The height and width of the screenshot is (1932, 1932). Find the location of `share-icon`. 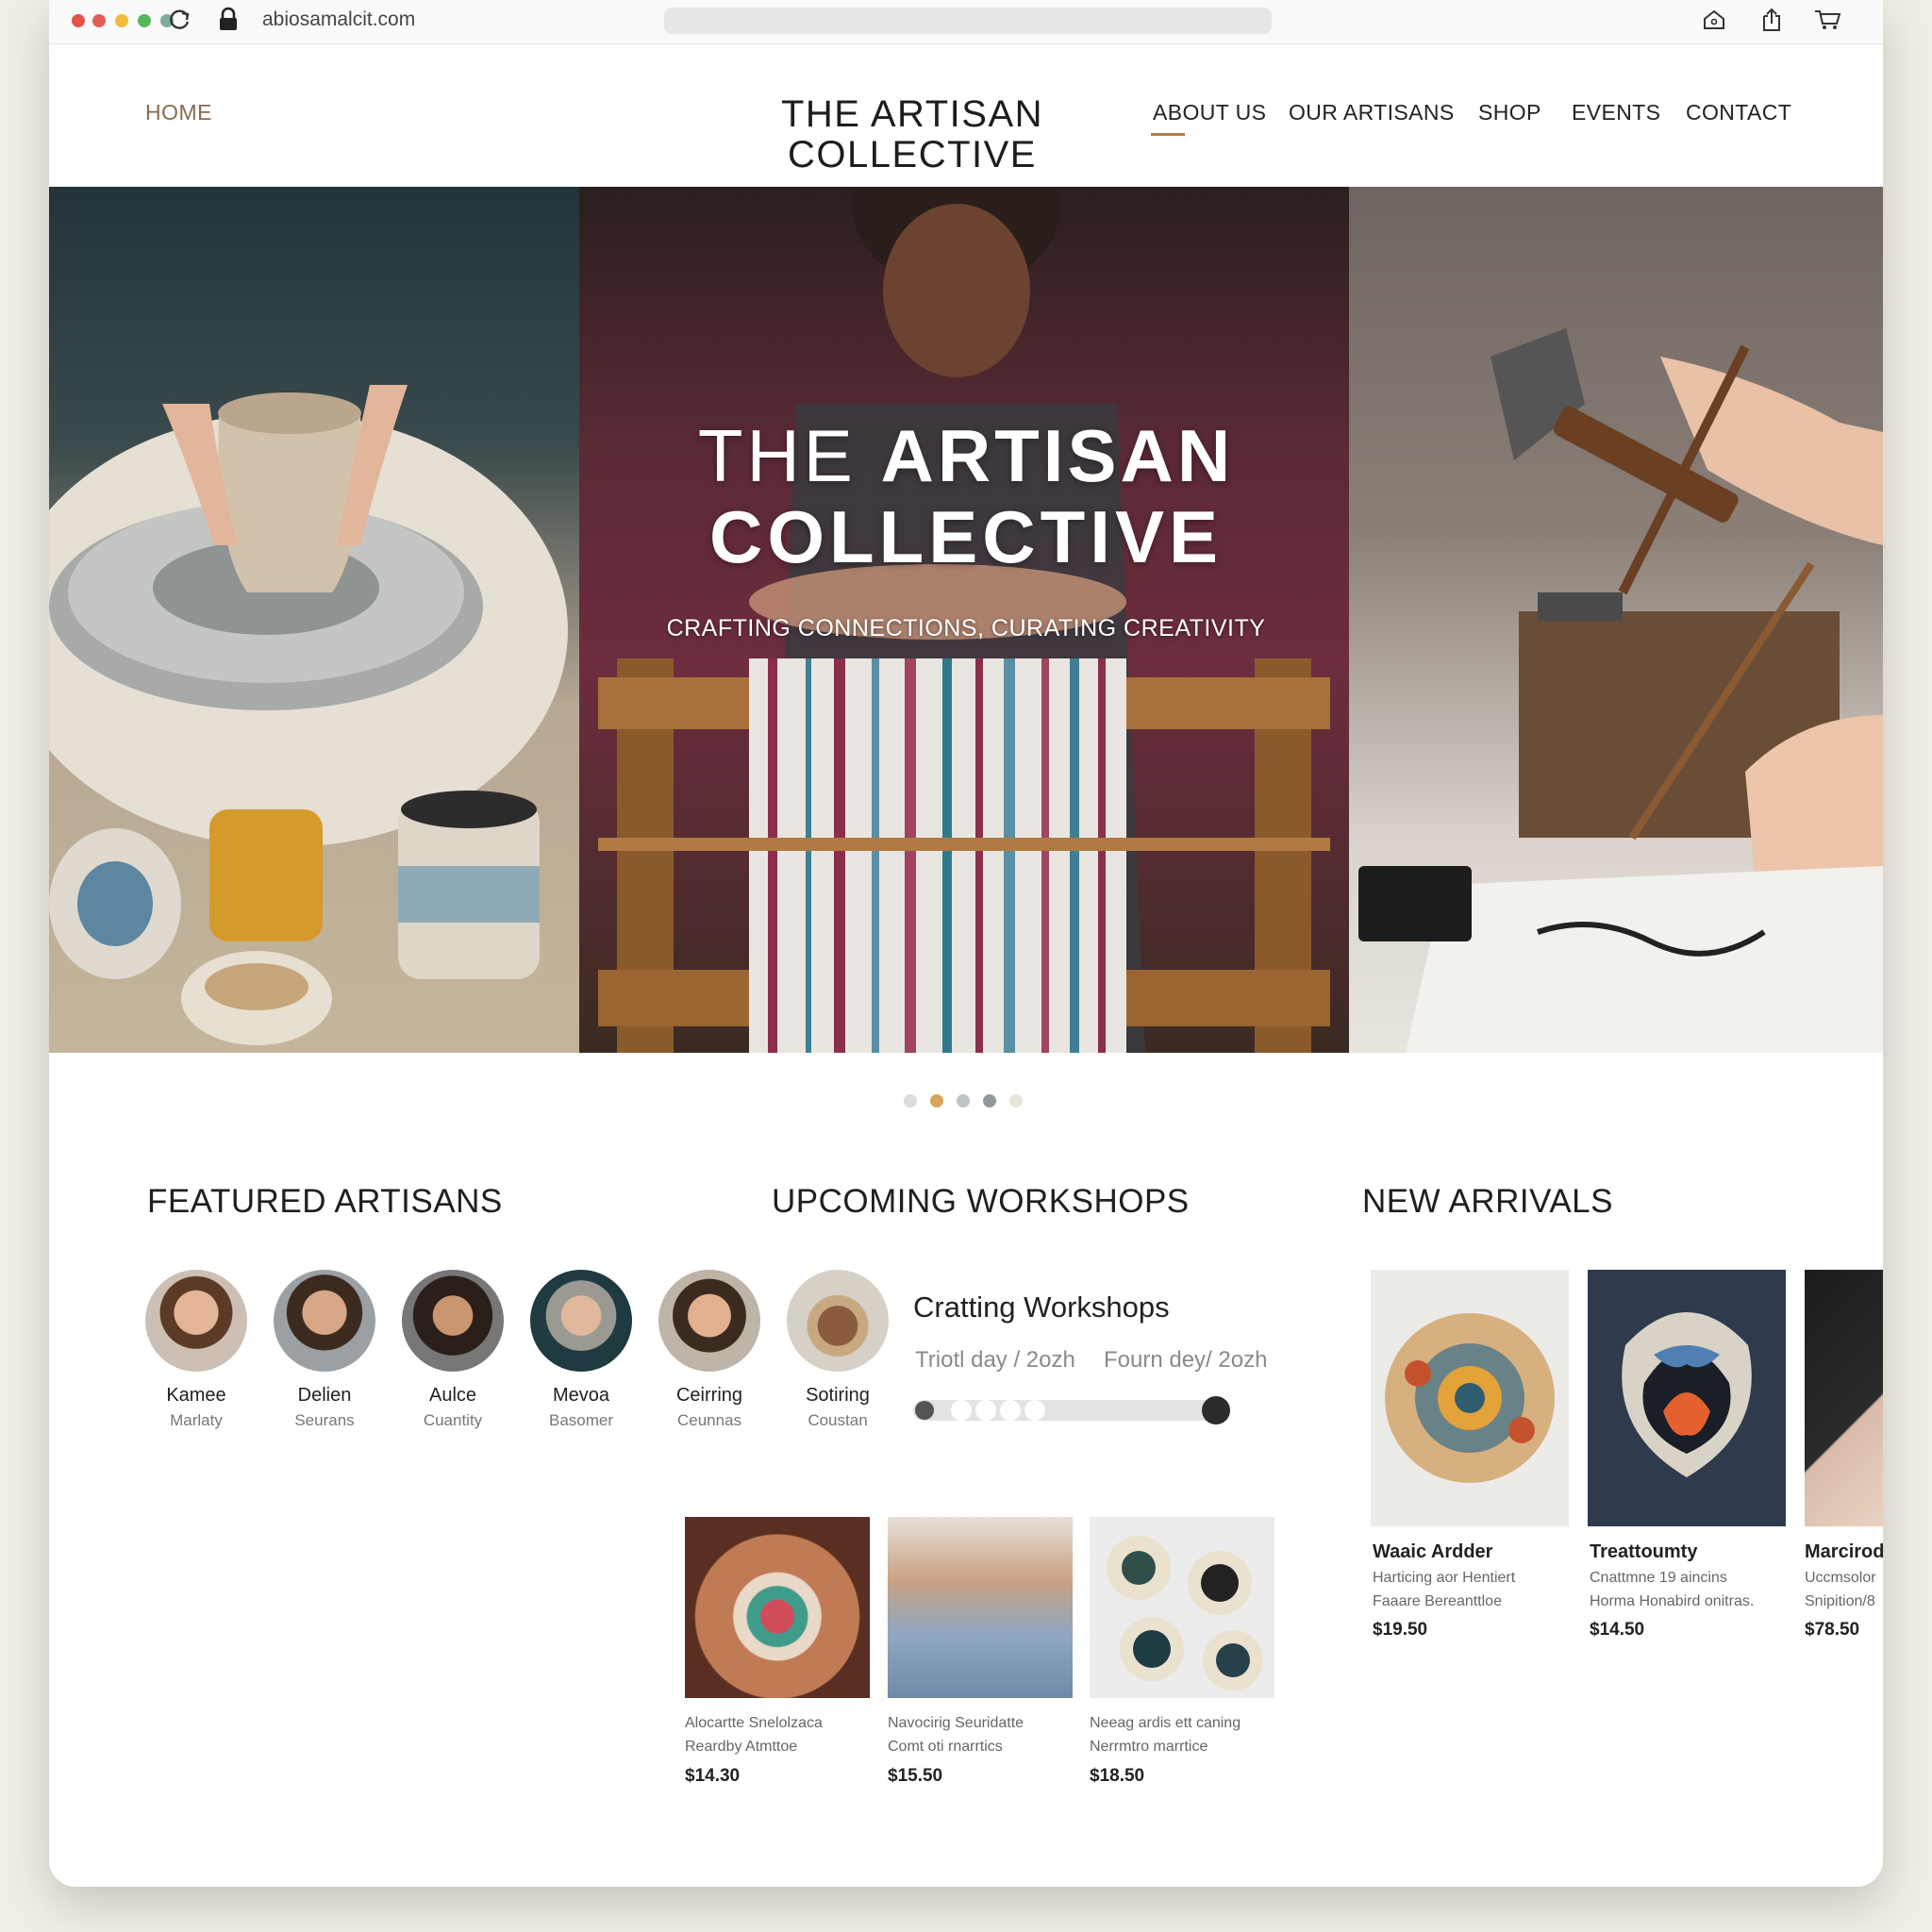

share-icon is located at coordinates (1772, 20).